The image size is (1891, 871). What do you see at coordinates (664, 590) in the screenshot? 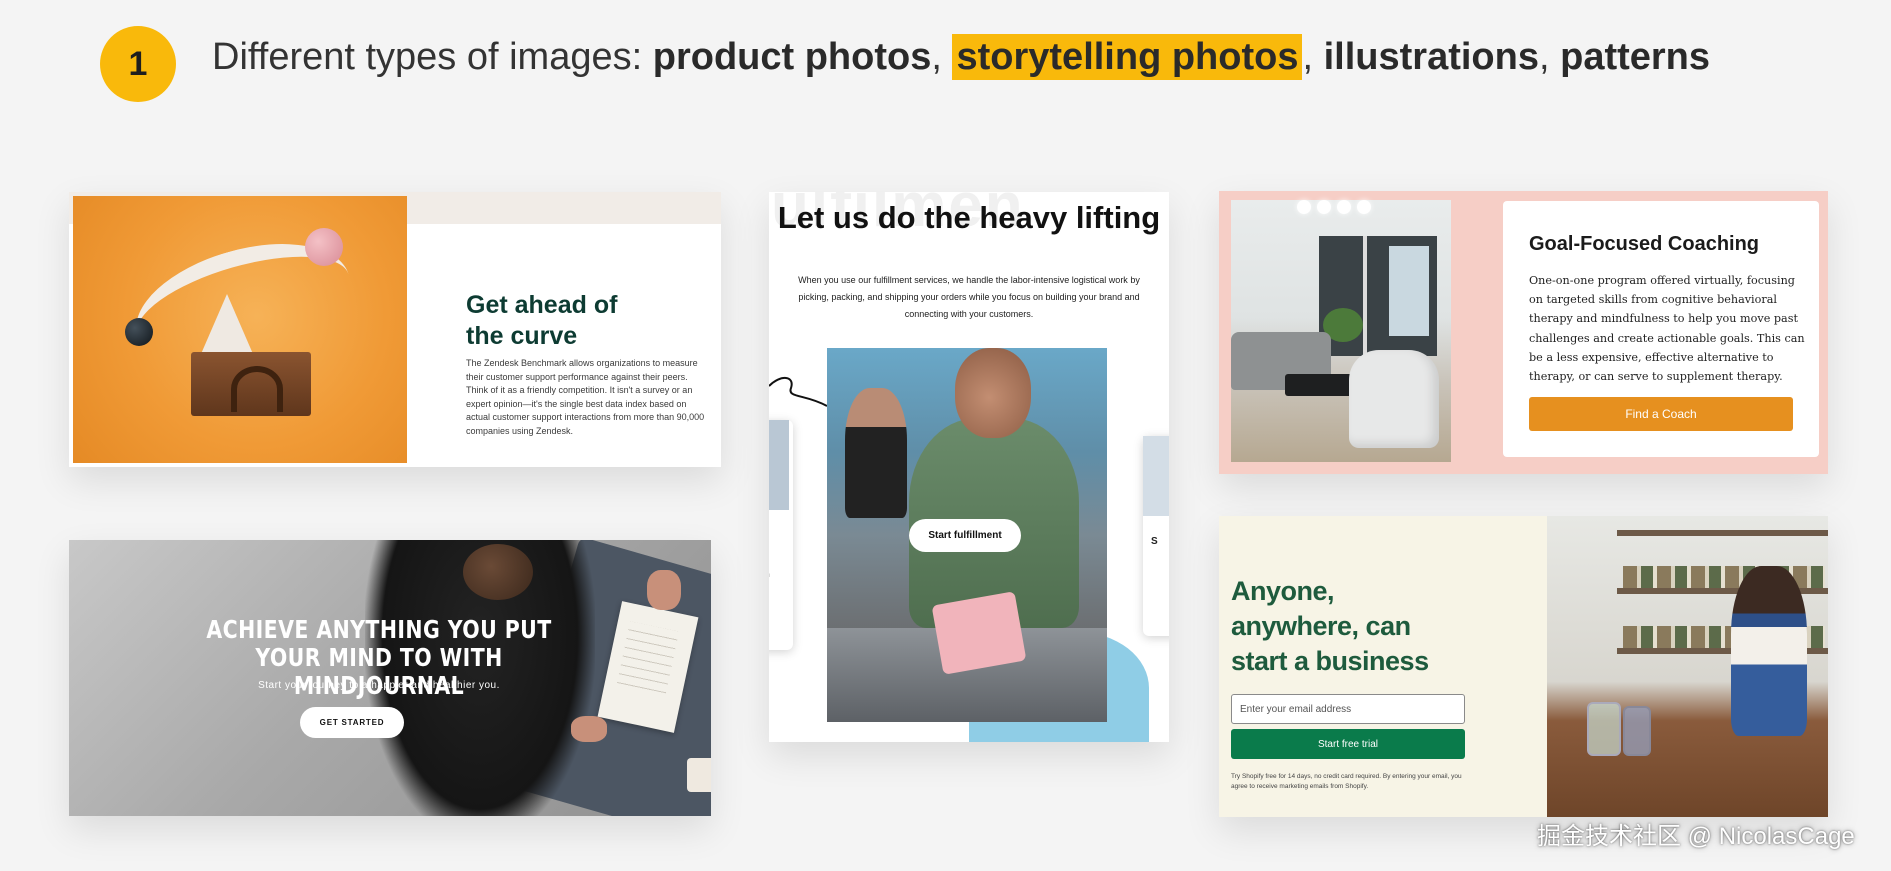
I see `hand-photo` at bounding box center [664, 590].